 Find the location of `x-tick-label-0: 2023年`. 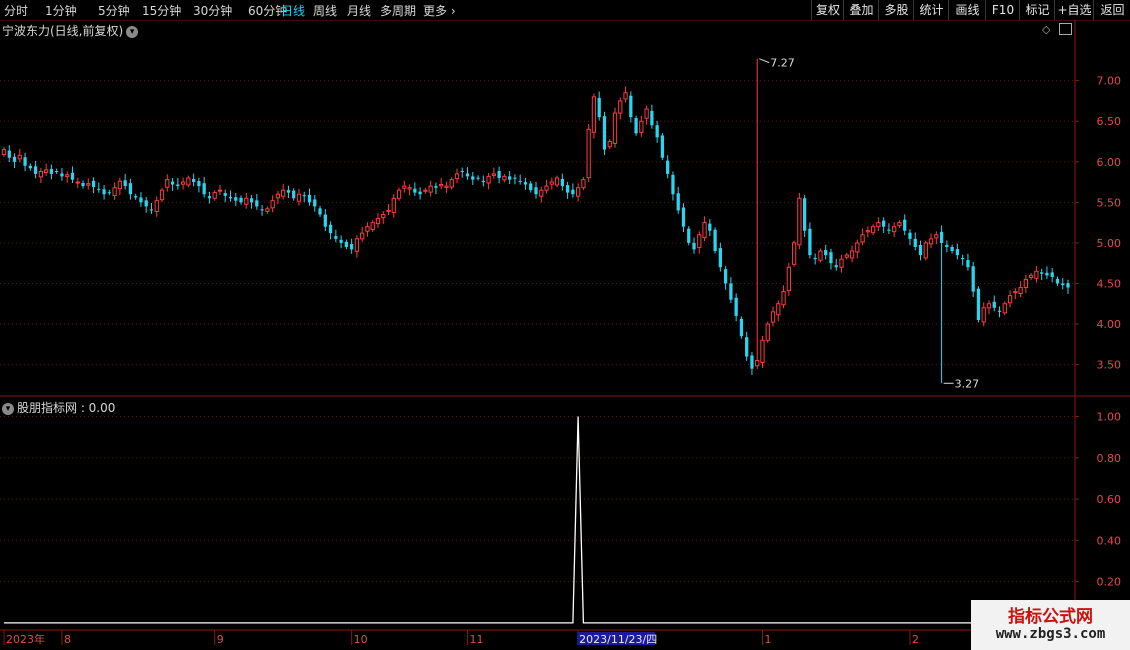

x-tick-label-0: 2023年 is located at coordinates (25, 639).